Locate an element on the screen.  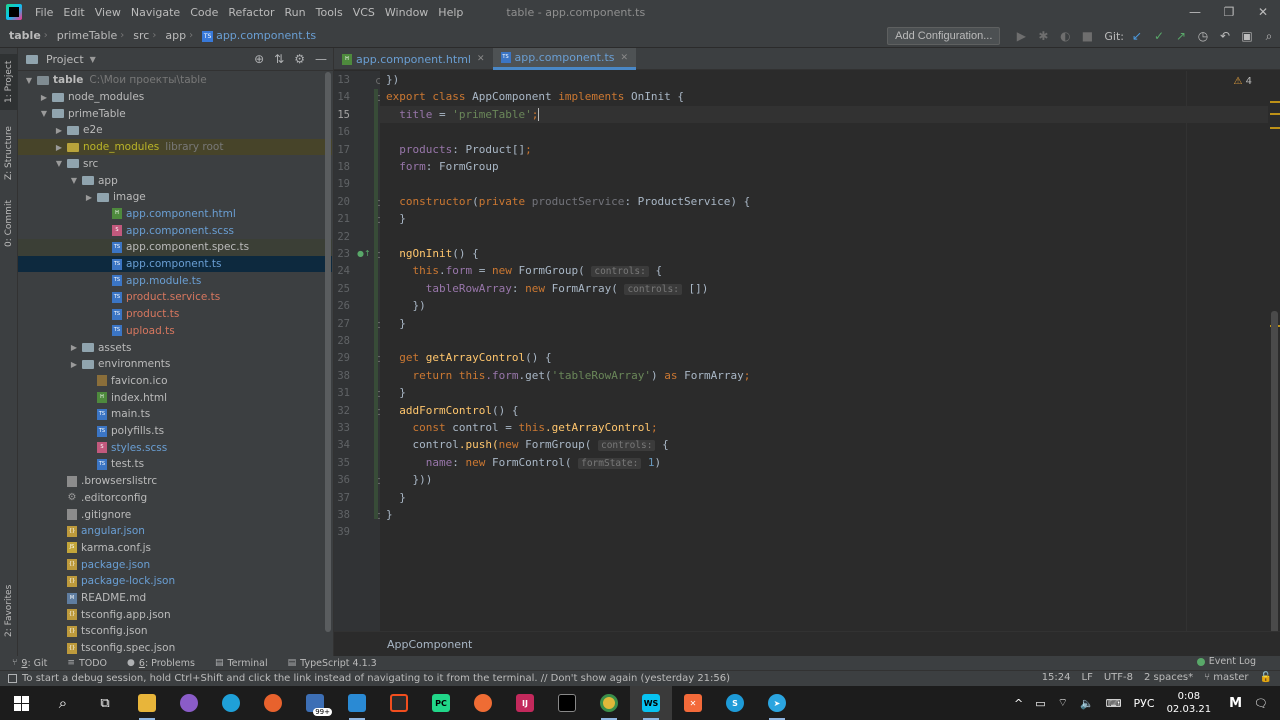
event-log-button: Event Log is located at coordinates (1226, 661).